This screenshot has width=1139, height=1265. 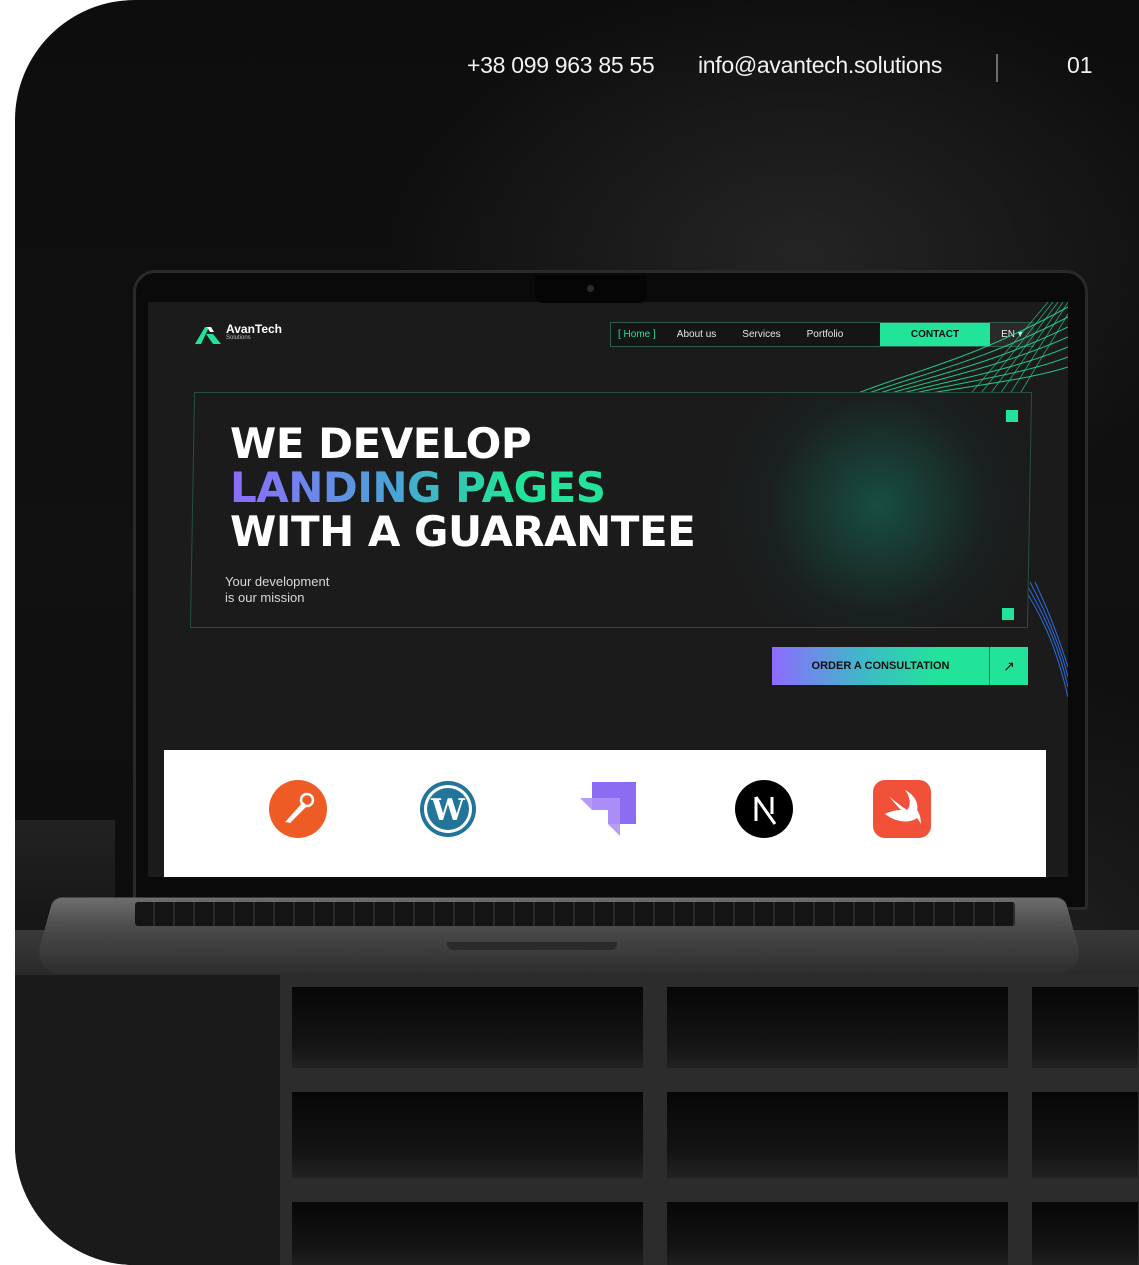 I want to click on webcam, so click(x=590, y=288).